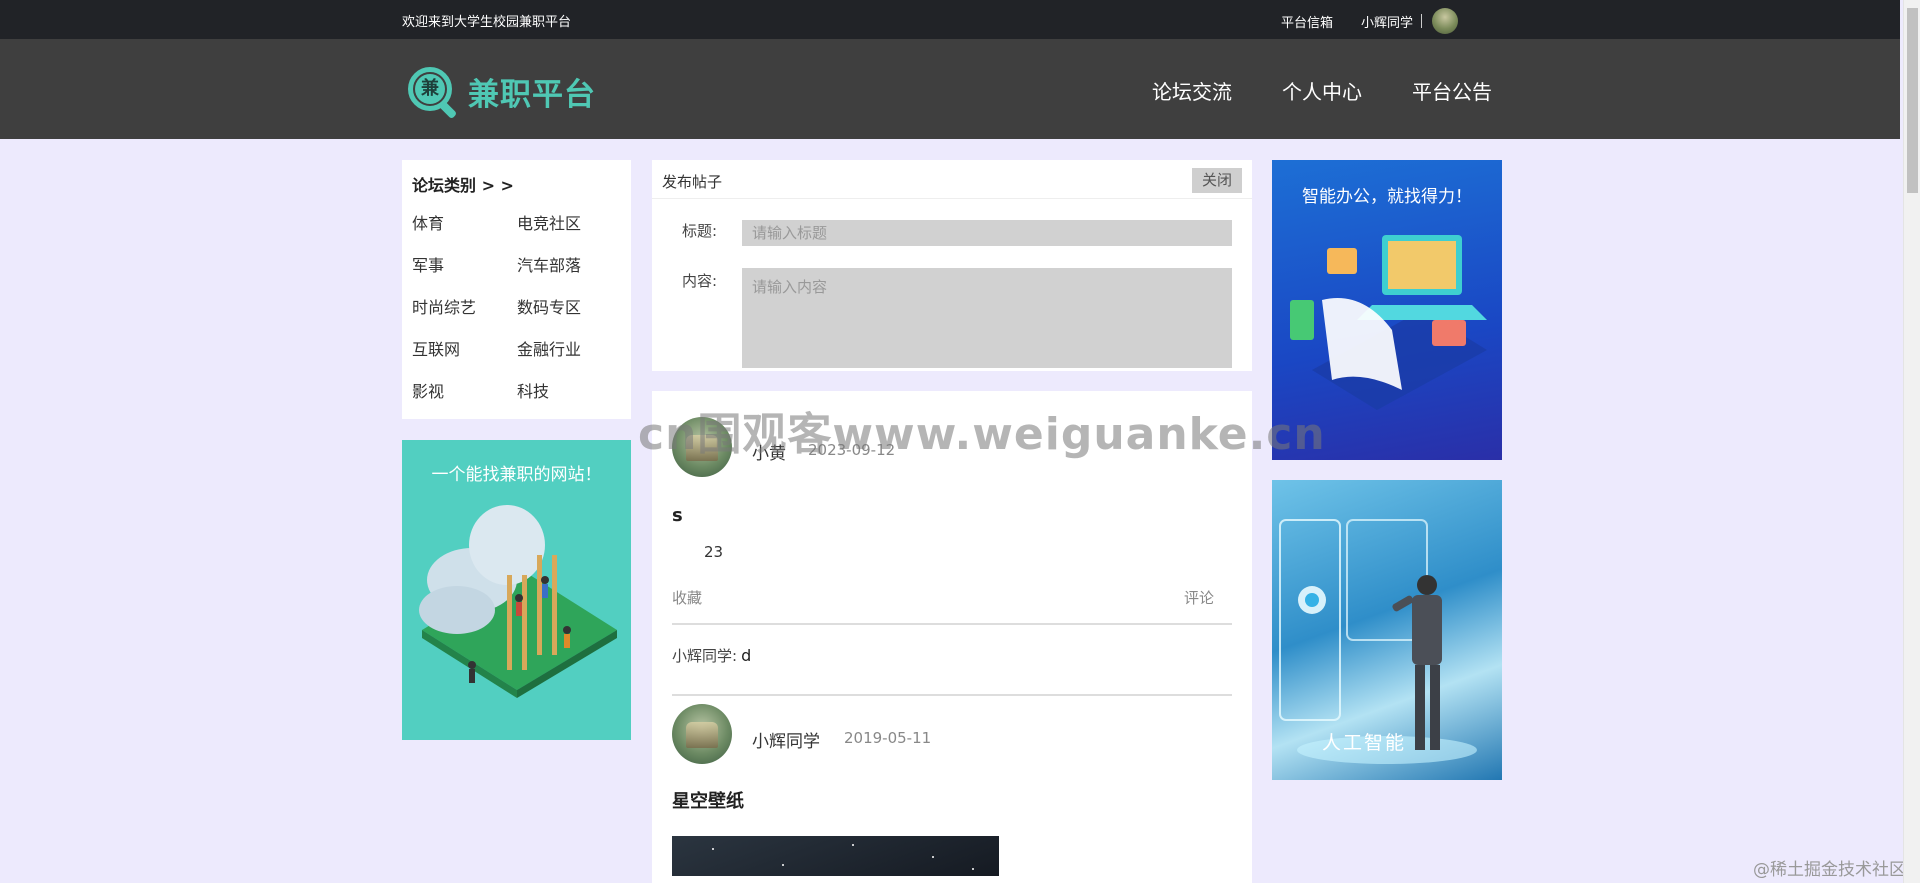  Describe the element at coordinates (950, 19) in the screenshot. I see `top-bar: 欢迎来到大学生校园兼职平台 平台信箱 小辉同学` at that location.